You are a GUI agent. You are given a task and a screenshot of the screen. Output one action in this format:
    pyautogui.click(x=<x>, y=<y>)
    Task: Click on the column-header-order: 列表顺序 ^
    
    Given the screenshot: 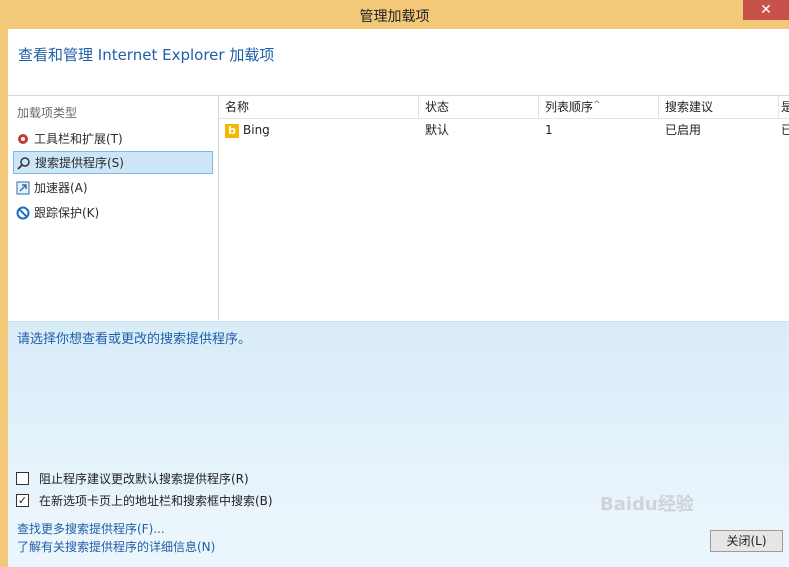 What is the action you would take?
    pyautogui.click(x=599, y=107)
    